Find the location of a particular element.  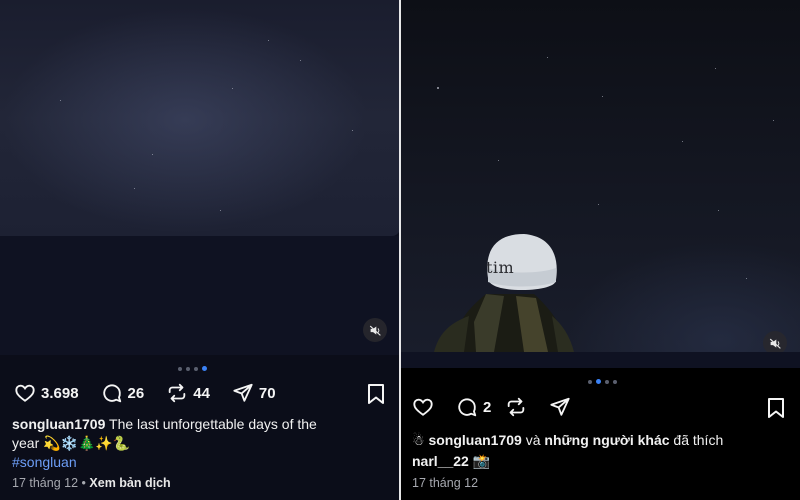

post-meta: 17 tháng 12 is located at coordinates (445, 483).